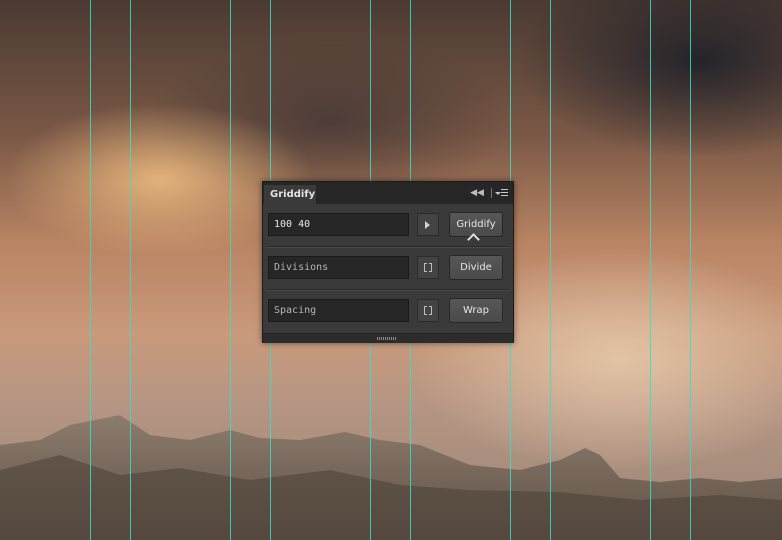  Describe the element at coordinates (290, 194) in the screenshot. I see `panel-tab: Griddify` at that location.